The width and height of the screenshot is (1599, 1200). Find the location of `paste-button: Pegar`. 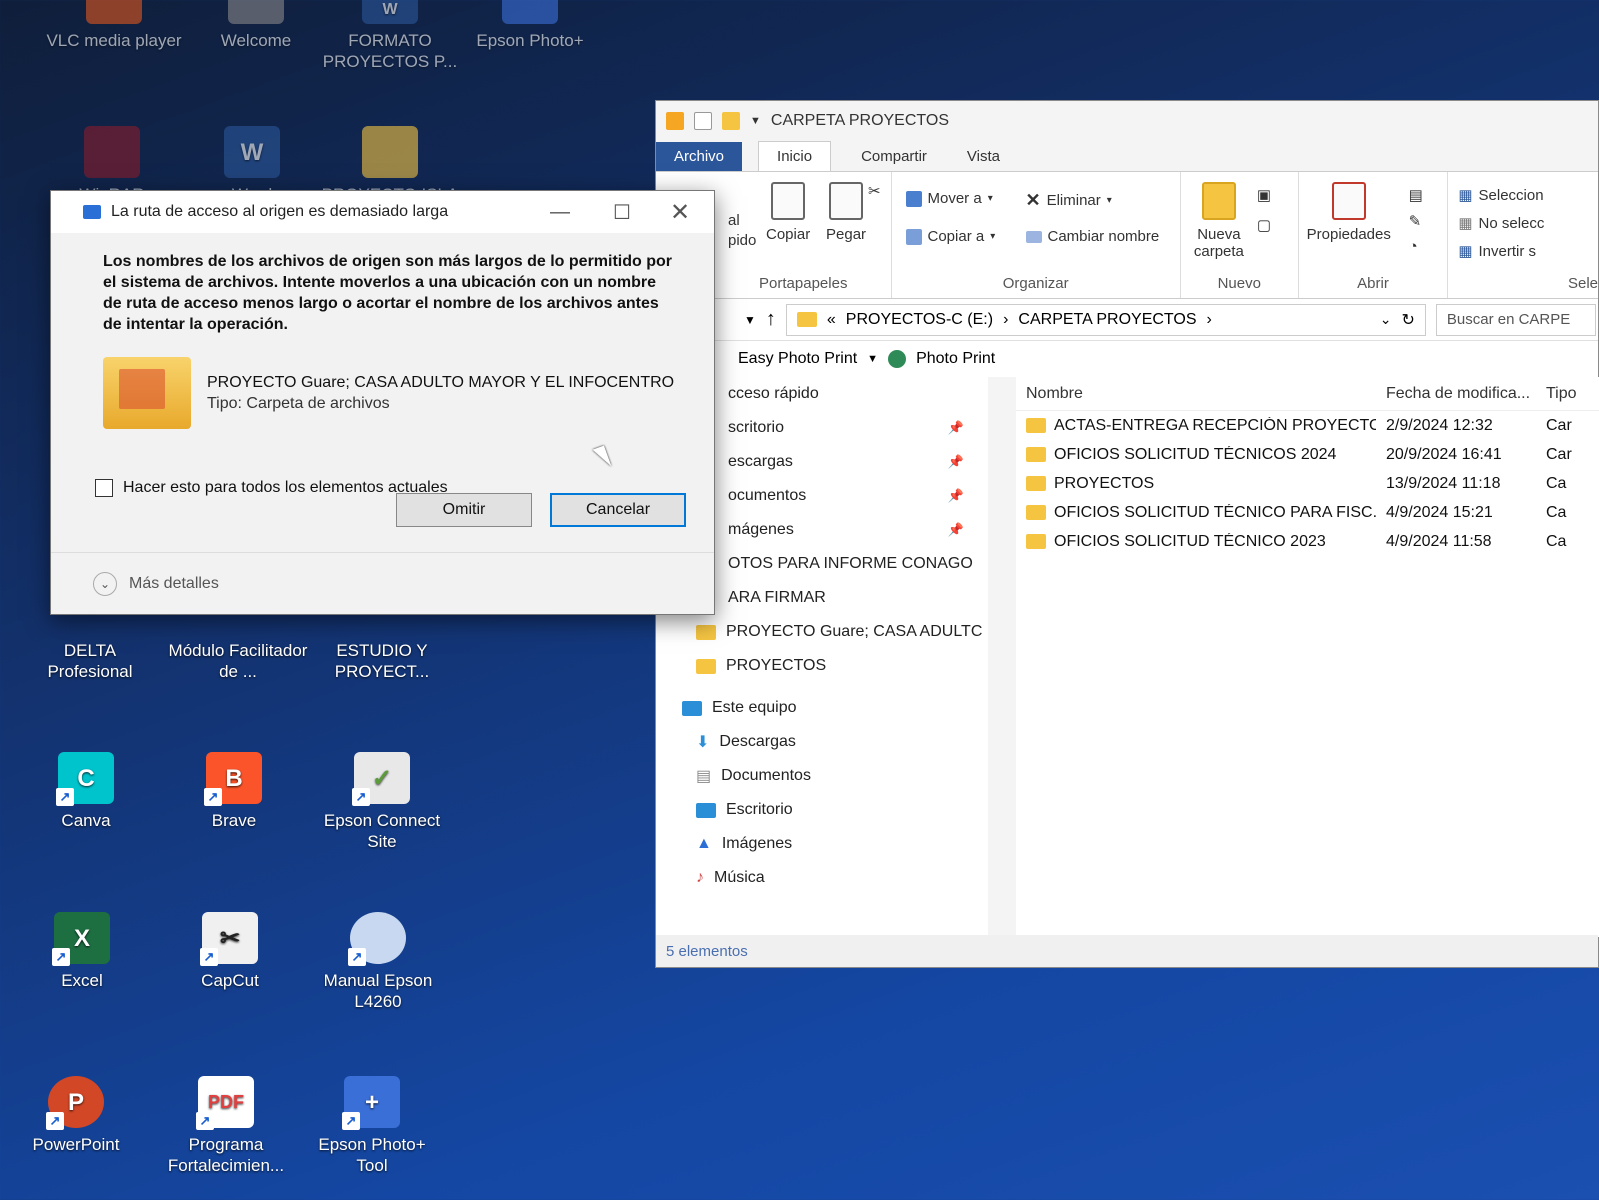

paste-button: Pegar is located at coordinates (846, 212).